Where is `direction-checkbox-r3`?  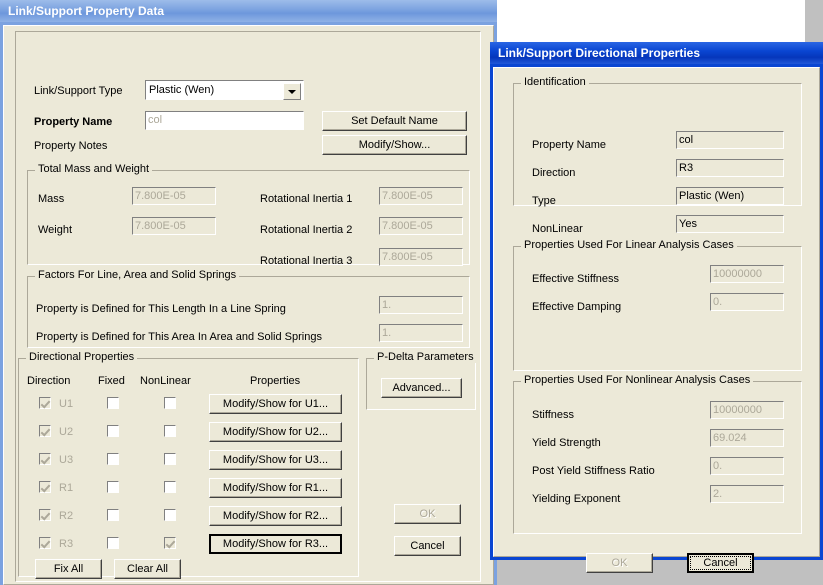
direction-checkbox-r3 is located at coordinates (45, 543).